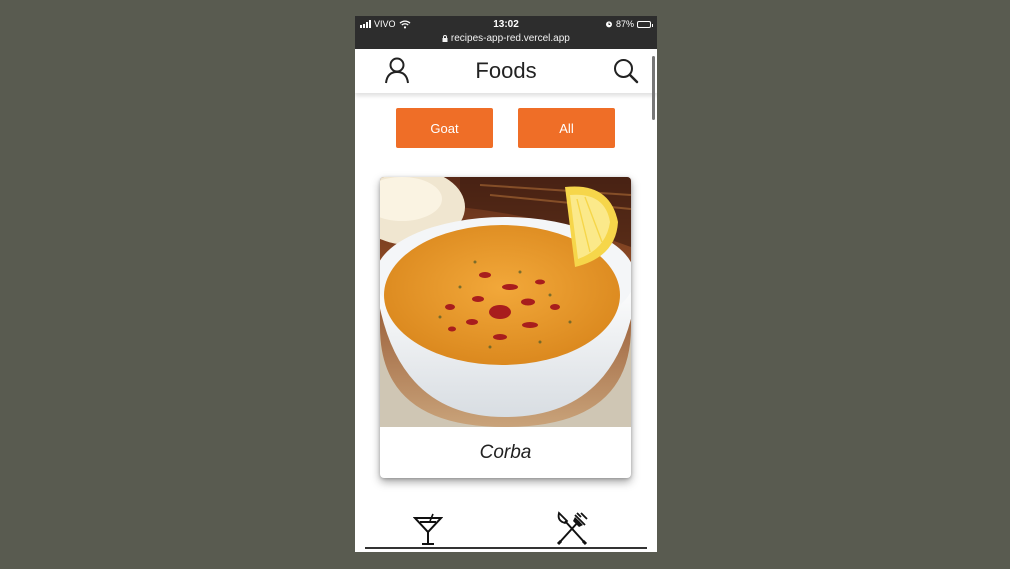 The width and height of the screenshot is (1010, 569). What do you see at coordinates (444, 128) in the screenshot?
I see `filter-button-goat: Goat` at bounding box center [444, 128].